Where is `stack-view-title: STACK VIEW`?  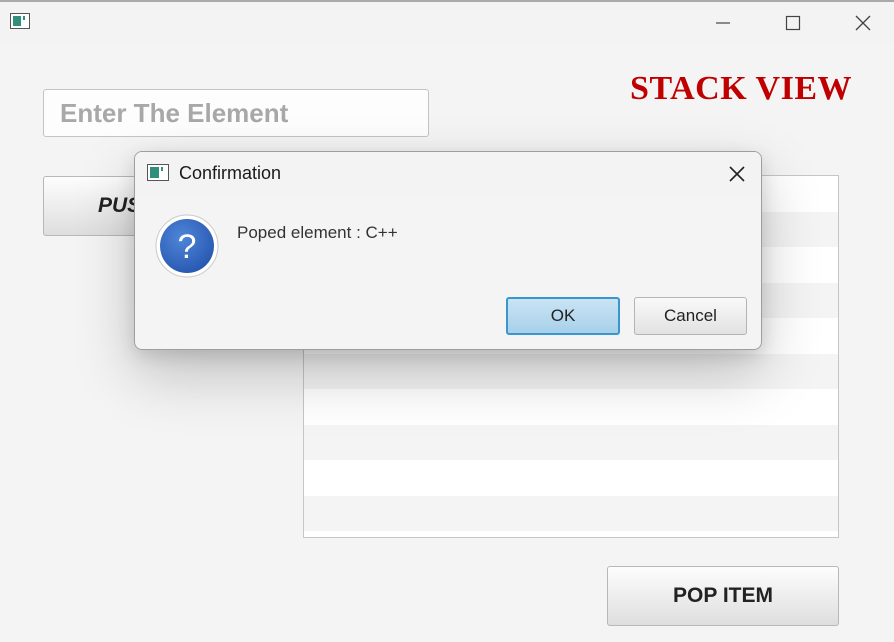 stack-view-title: STACK VIEW is located at coordinates (741, 88).